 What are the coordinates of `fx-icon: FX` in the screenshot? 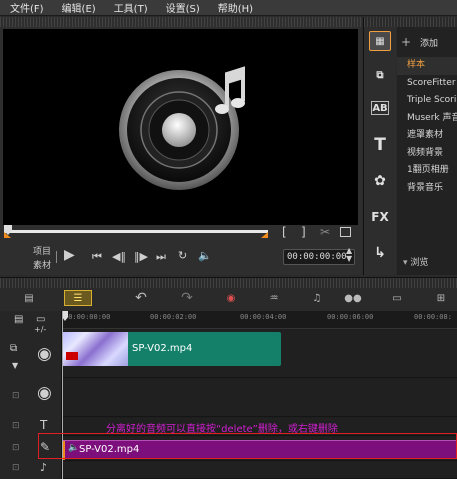 It's located at (380, 217).